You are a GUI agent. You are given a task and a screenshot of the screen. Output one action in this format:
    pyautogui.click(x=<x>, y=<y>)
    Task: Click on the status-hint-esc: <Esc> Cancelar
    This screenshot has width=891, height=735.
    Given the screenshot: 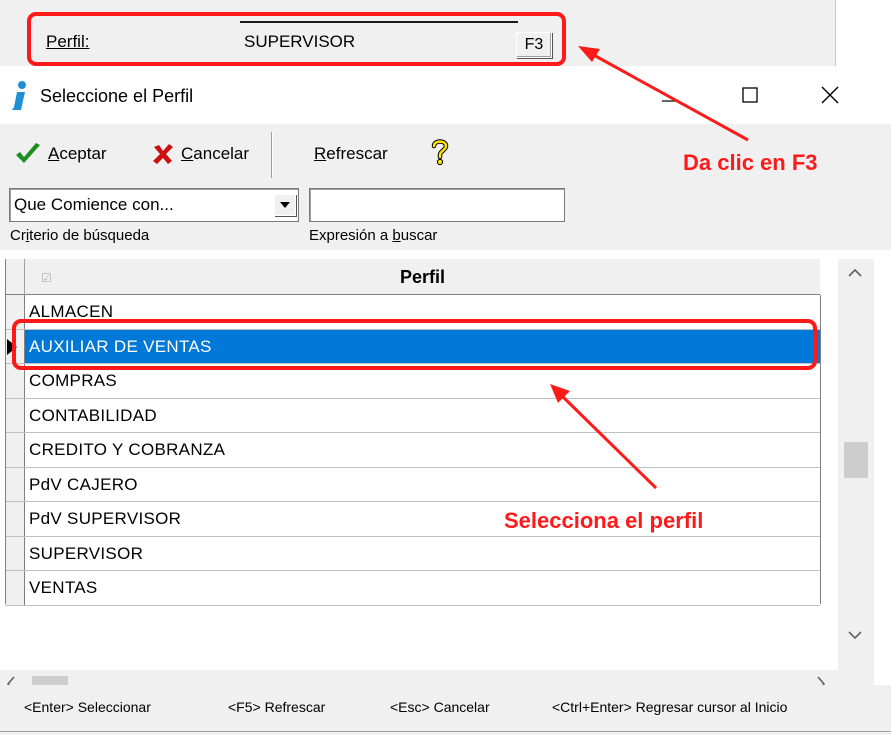 What is the action you would take?
    pyautogui.click(x=440, y=707)
    